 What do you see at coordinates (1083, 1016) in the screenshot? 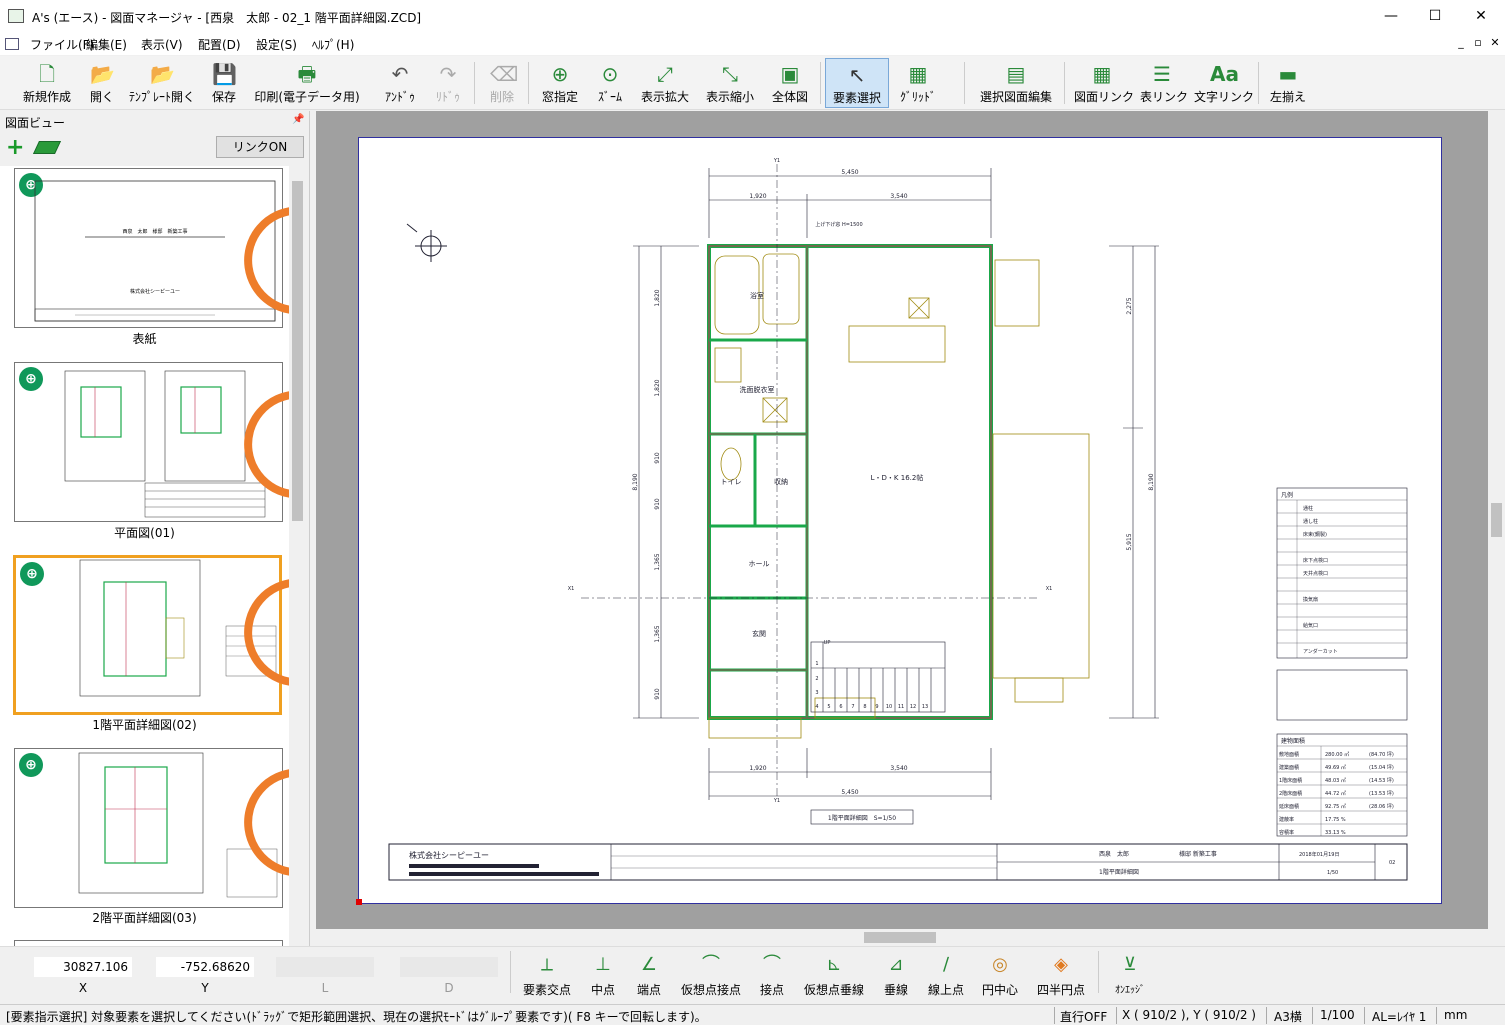
I see `ortho-status: 直行OFF` at bounding box center [1083, 1016].